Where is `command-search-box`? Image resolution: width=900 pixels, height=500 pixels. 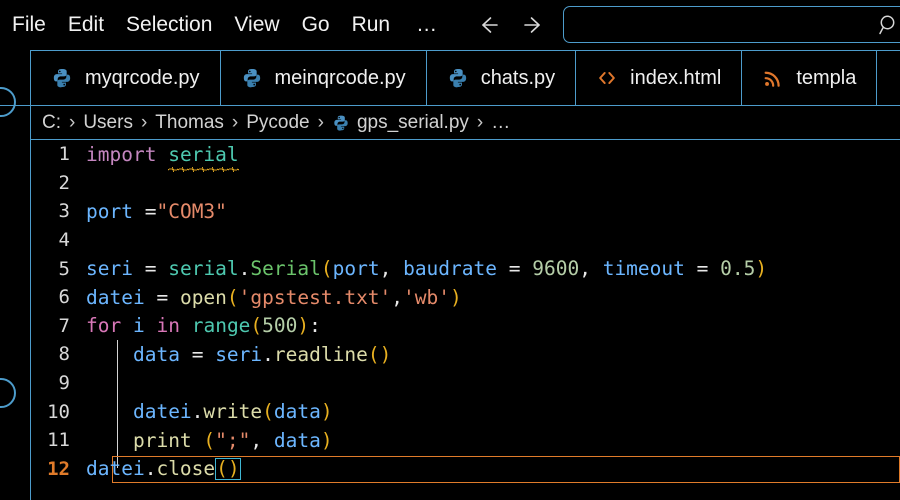 command-search-box is located at coordinates (731, 25).